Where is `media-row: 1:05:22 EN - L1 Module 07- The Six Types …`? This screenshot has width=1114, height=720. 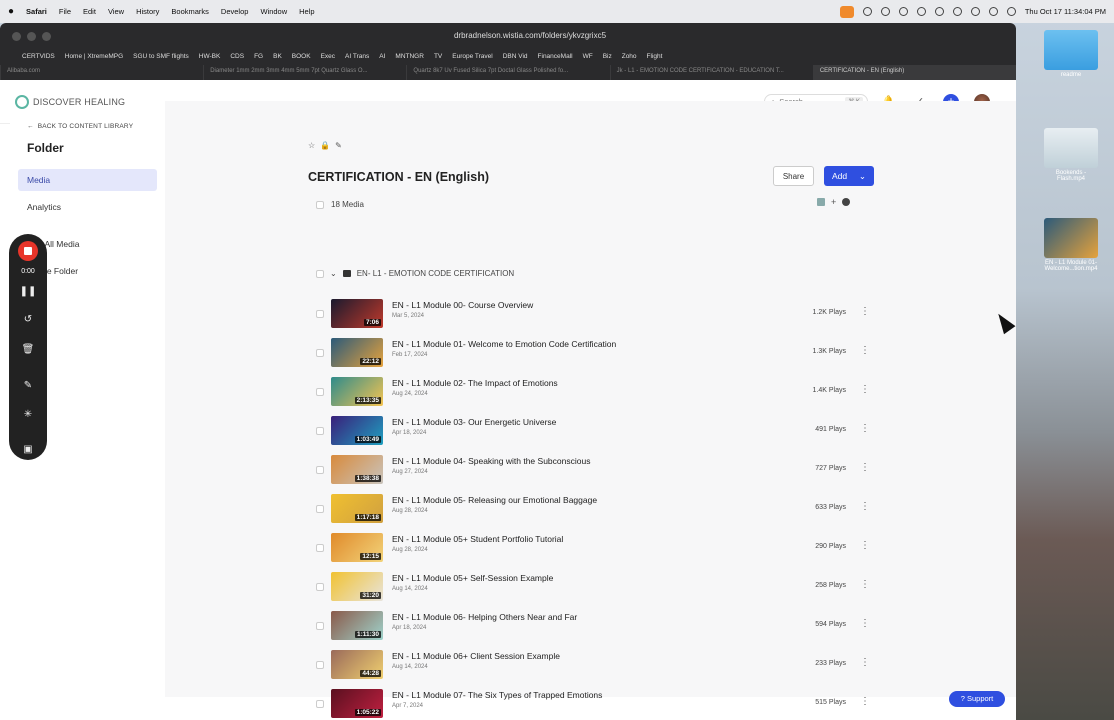 media-row: 1:05:22 EN - L1 Module 07- The Six Types … is located at coordinates (596, 703).